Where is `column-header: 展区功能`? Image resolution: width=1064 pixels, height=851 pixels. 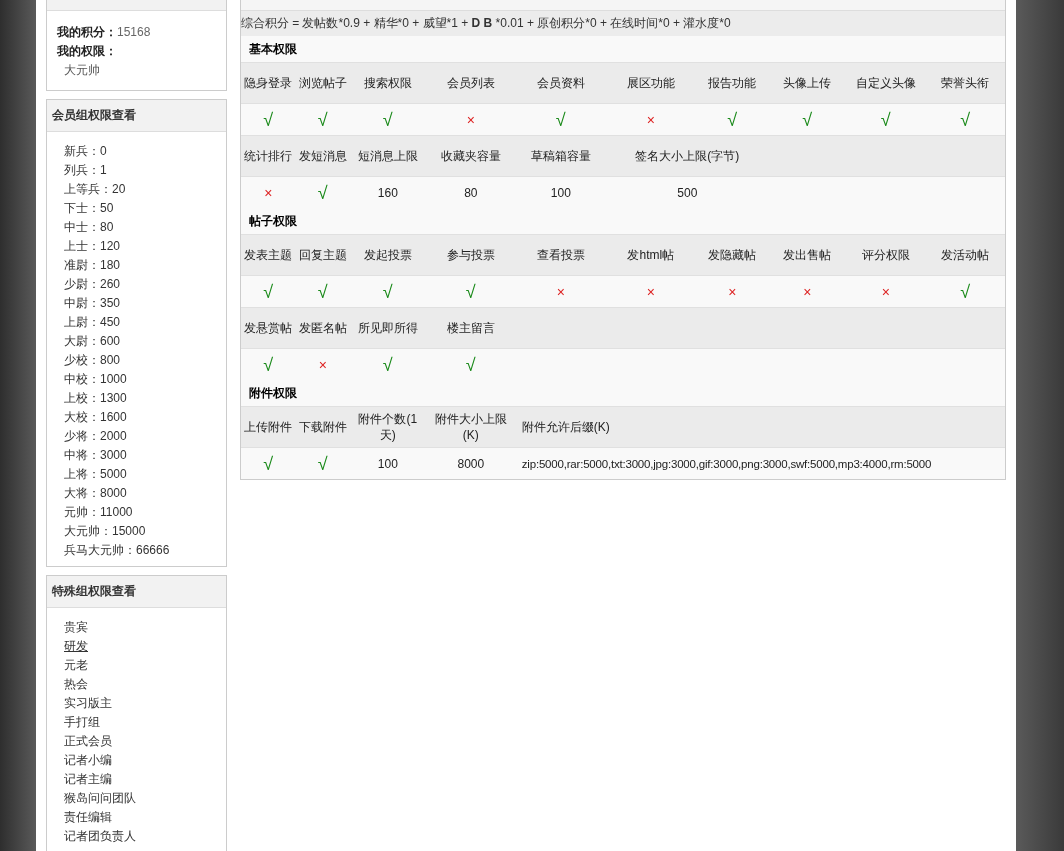 column-header: 展区功能 is located at coordinates (650, 83).